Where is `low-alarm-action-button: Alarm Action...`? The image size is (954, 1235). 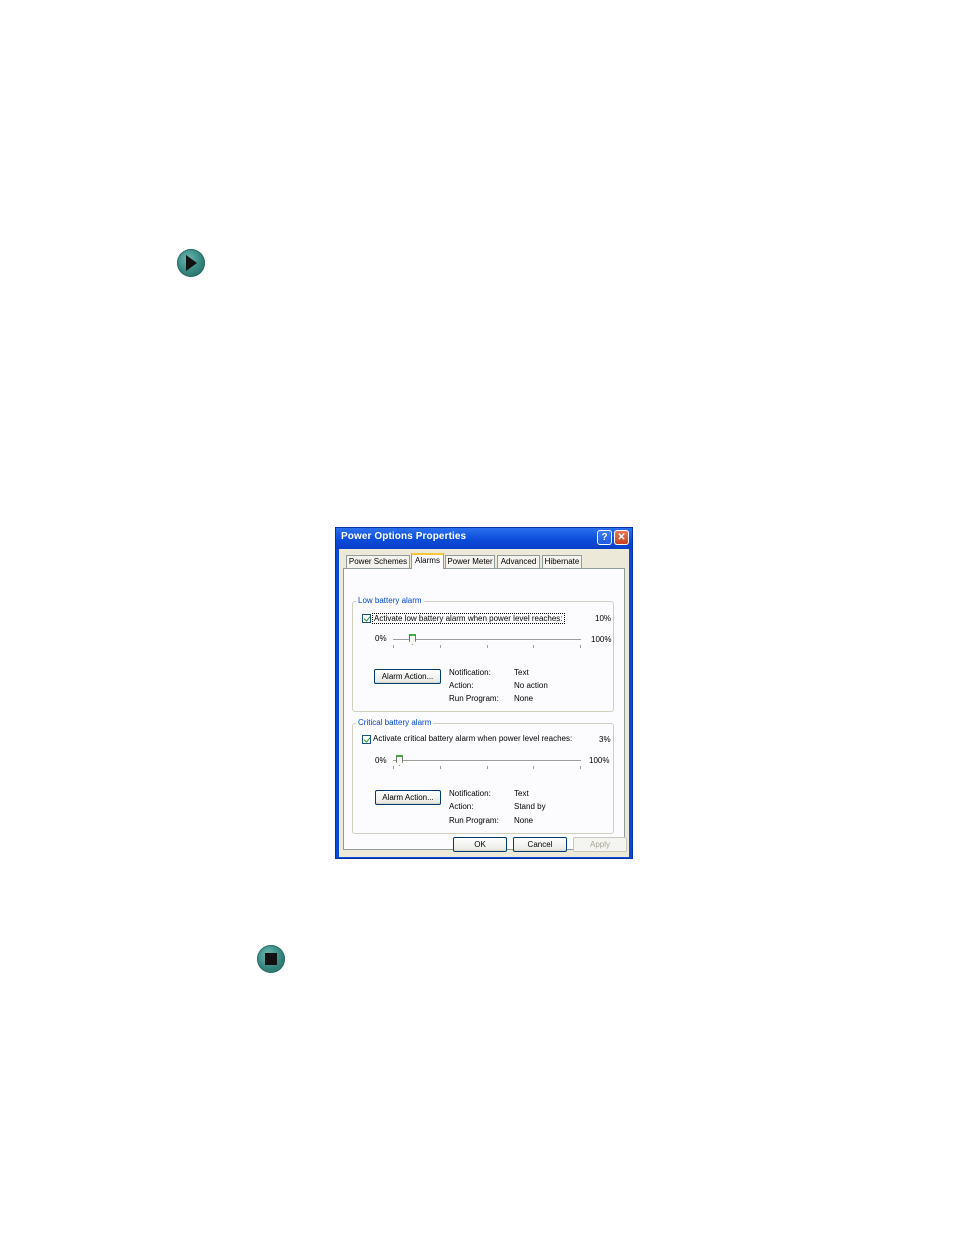
low-alarm-action-button: Alarm Action... is located at coordinates (407, 676).